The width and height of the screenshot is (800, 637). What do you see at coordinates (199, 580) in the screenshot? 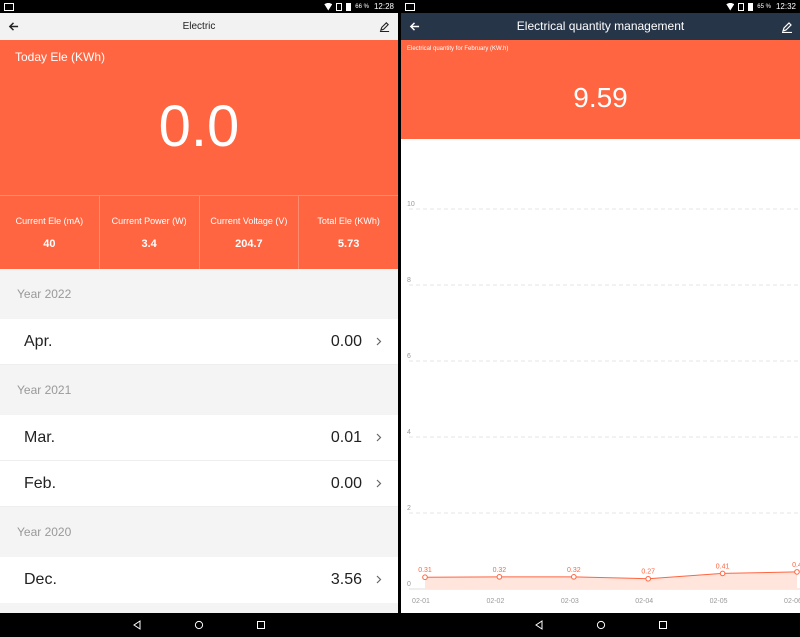
I see `month-row: Dec. 3.56` at bounding box center [199, 580].